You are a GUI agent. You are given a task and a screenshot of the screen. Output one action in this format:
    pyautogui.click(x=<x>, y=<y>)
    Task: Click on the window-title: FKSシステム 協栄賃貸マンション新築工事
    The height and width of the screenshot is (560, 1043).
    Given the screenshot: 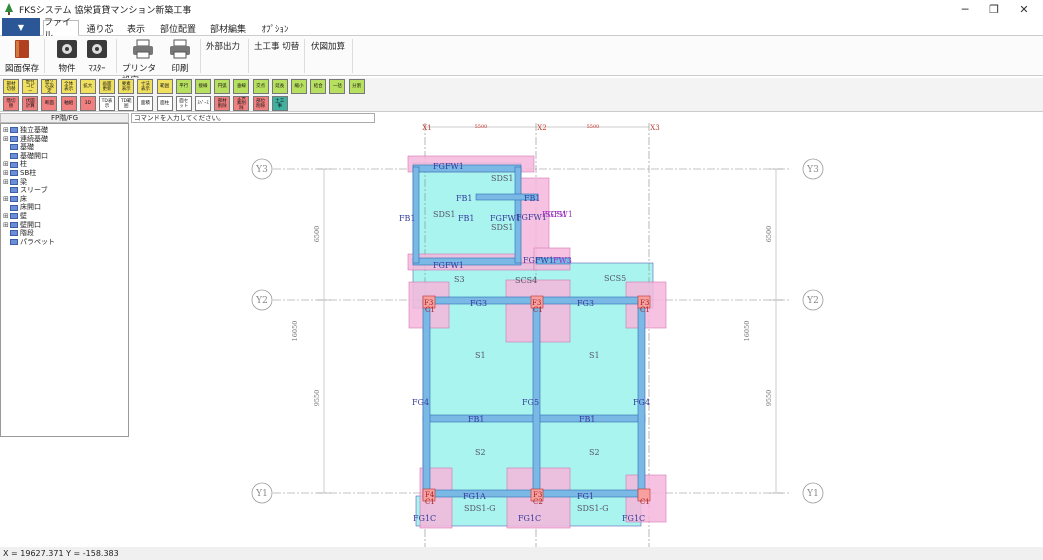 What is the action you would take?
    pyautogui.click(x=105, y=10)
    